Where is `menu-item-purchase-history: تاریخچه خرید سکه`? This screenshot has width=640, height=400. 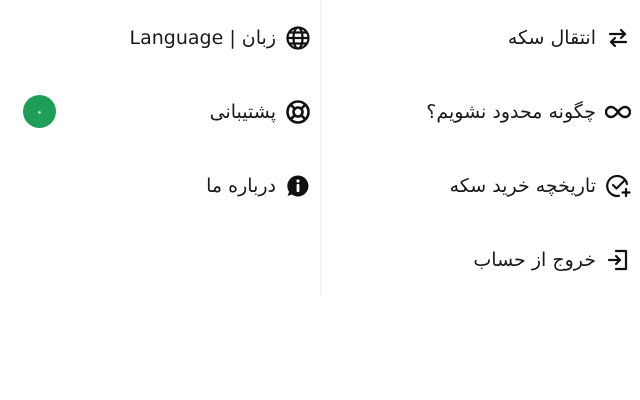
menu-item-purchase-history: تاریخچه خرید سکه is located at coordinates (480, 186).